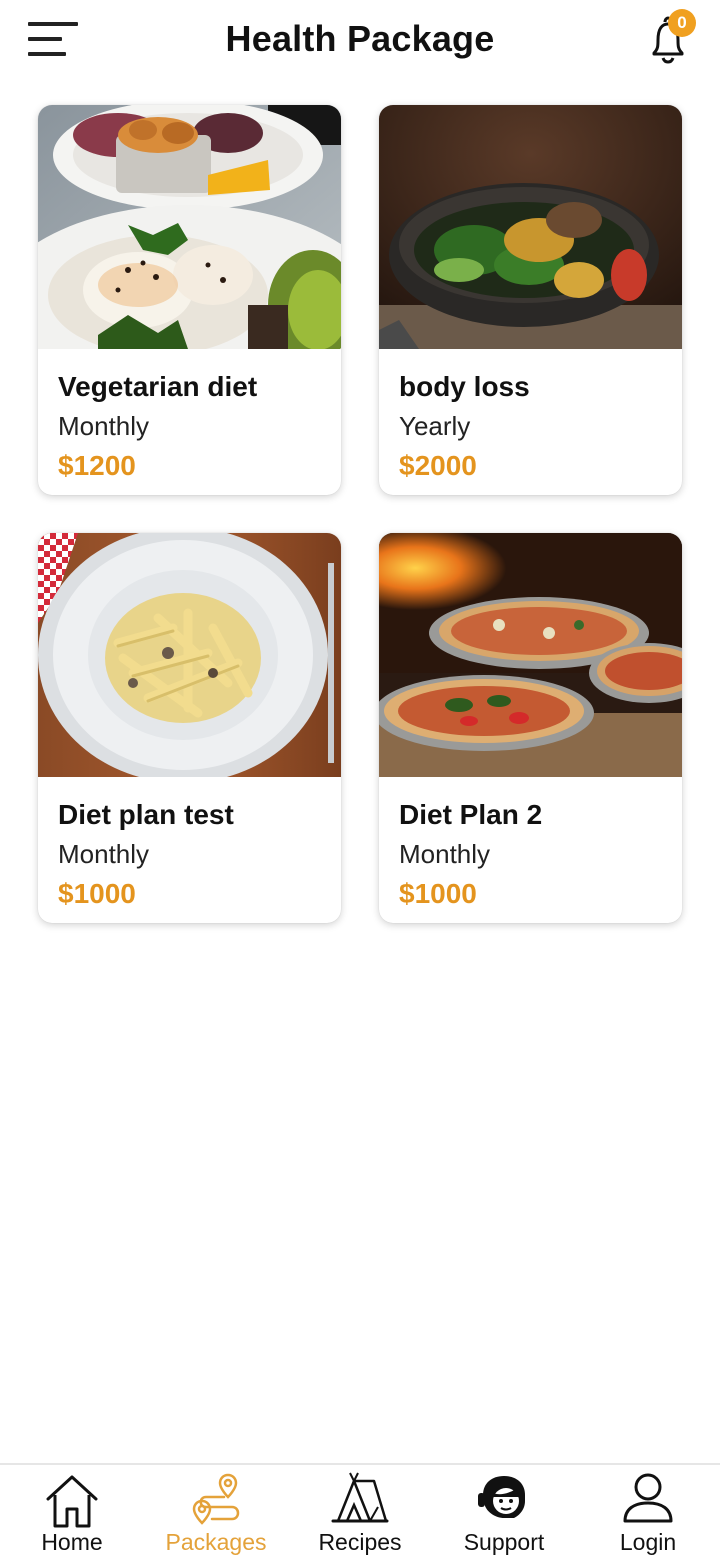 This screenshot has width=720, height=1558. What do you see at coordinates (464, 386) in the screenshot?
I see `package-title: body loss` at bounding box center [464, 386].